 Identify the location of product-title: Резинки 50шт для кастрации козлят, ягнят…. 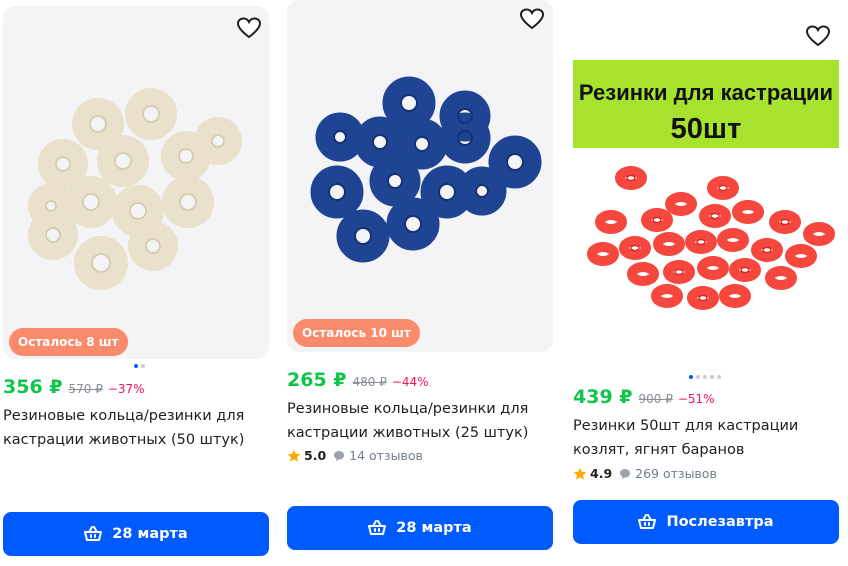
(704, 438).